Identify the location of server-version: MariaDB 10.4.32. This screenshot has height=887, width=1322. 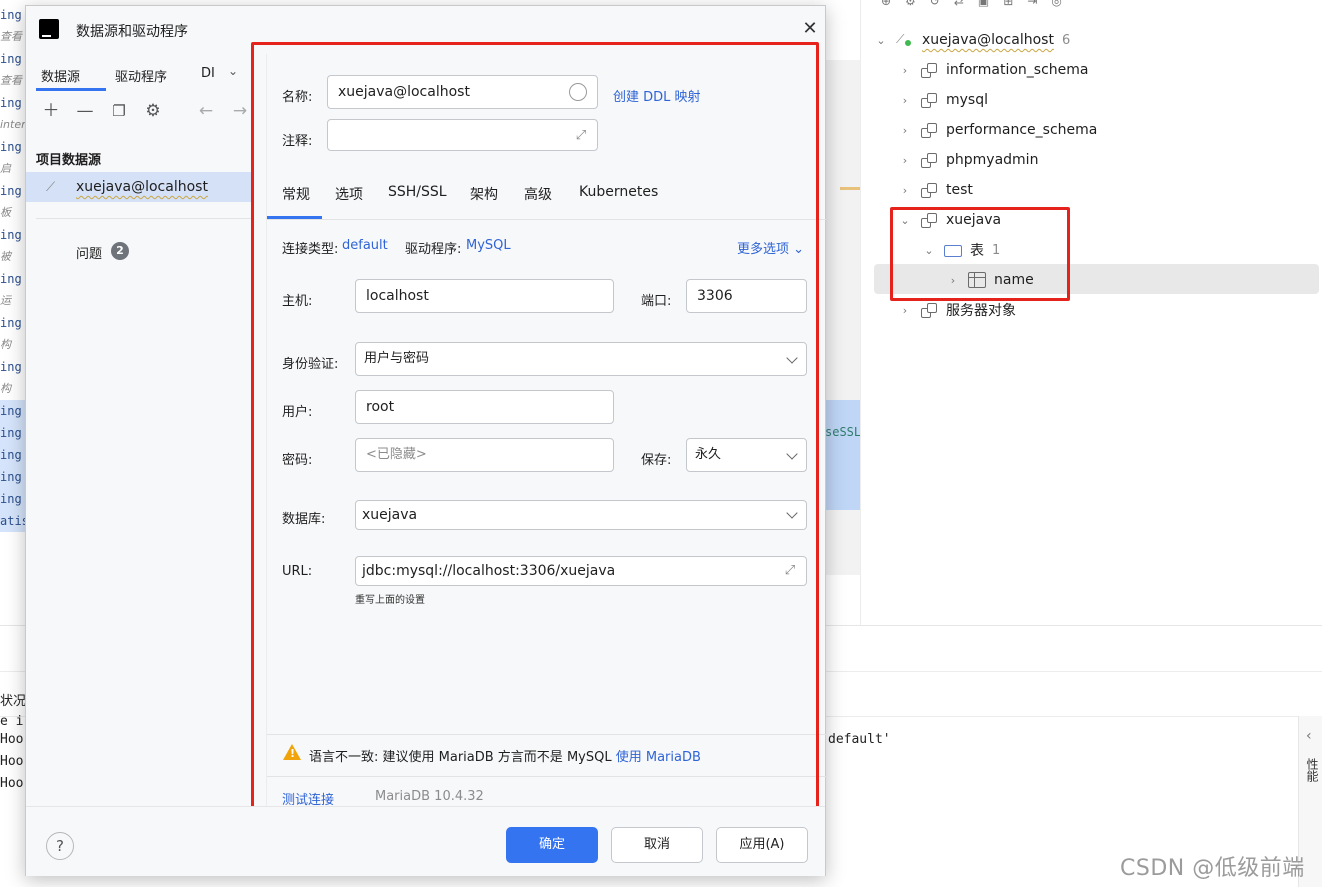
(429, 796).